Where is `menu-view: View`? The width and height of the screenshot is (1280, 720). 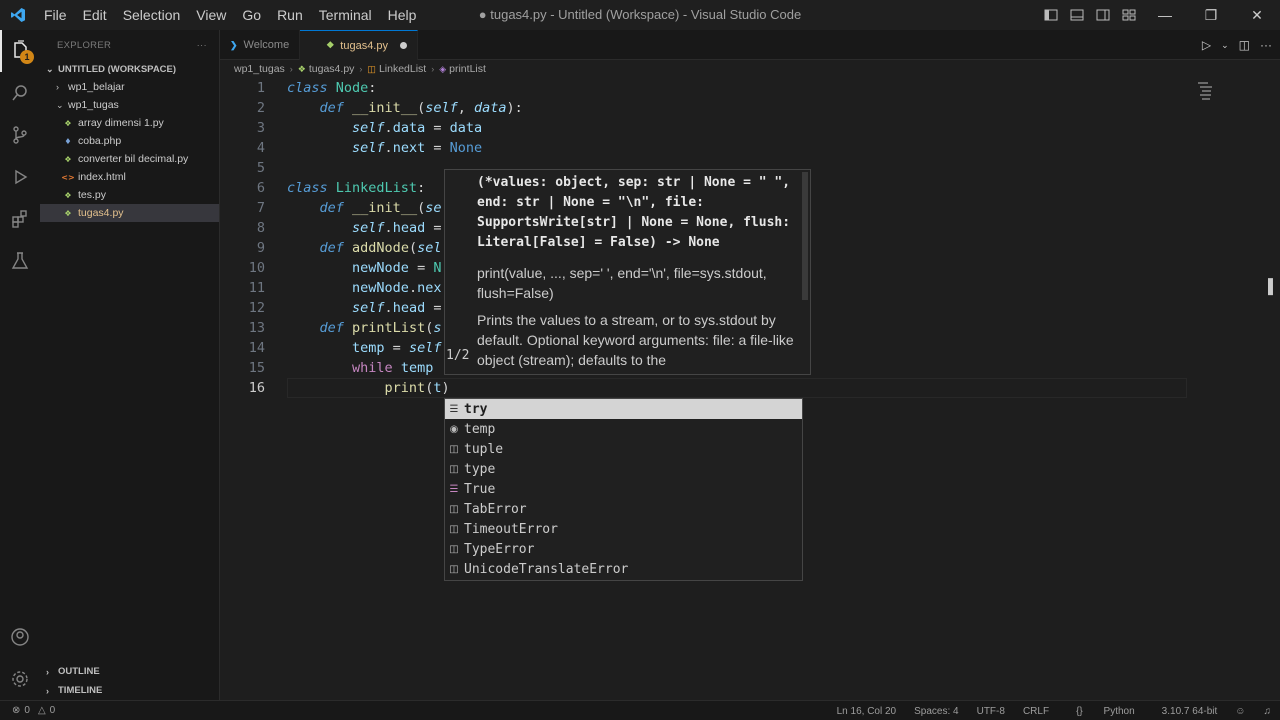 menu-view: View is located at coordinates (211, 15).